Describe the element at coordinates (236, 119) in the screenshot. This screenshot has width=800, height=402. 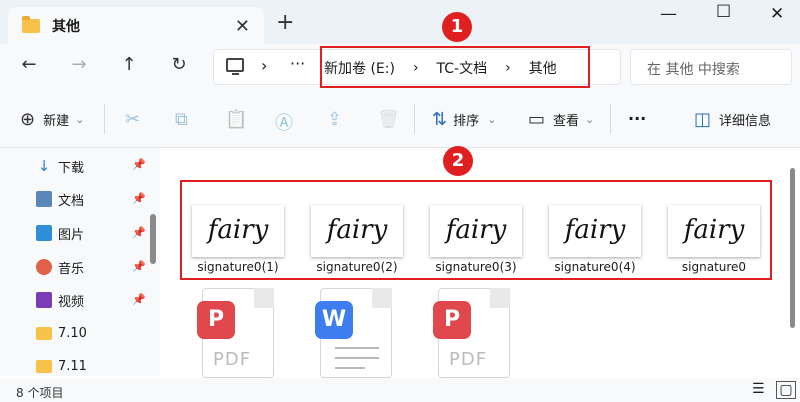
I see `paste-icon: 📋` at that location.